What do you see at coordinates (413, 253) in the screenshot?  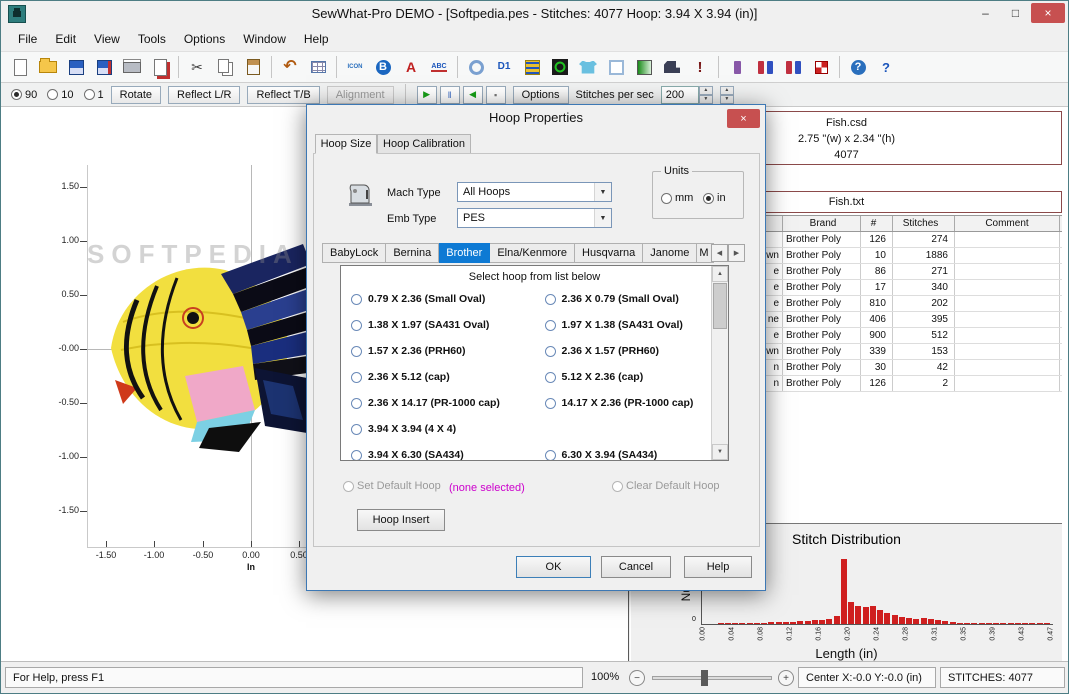 I see `brand-tab-bernina: Bernina` at bounding box center [413, 253].